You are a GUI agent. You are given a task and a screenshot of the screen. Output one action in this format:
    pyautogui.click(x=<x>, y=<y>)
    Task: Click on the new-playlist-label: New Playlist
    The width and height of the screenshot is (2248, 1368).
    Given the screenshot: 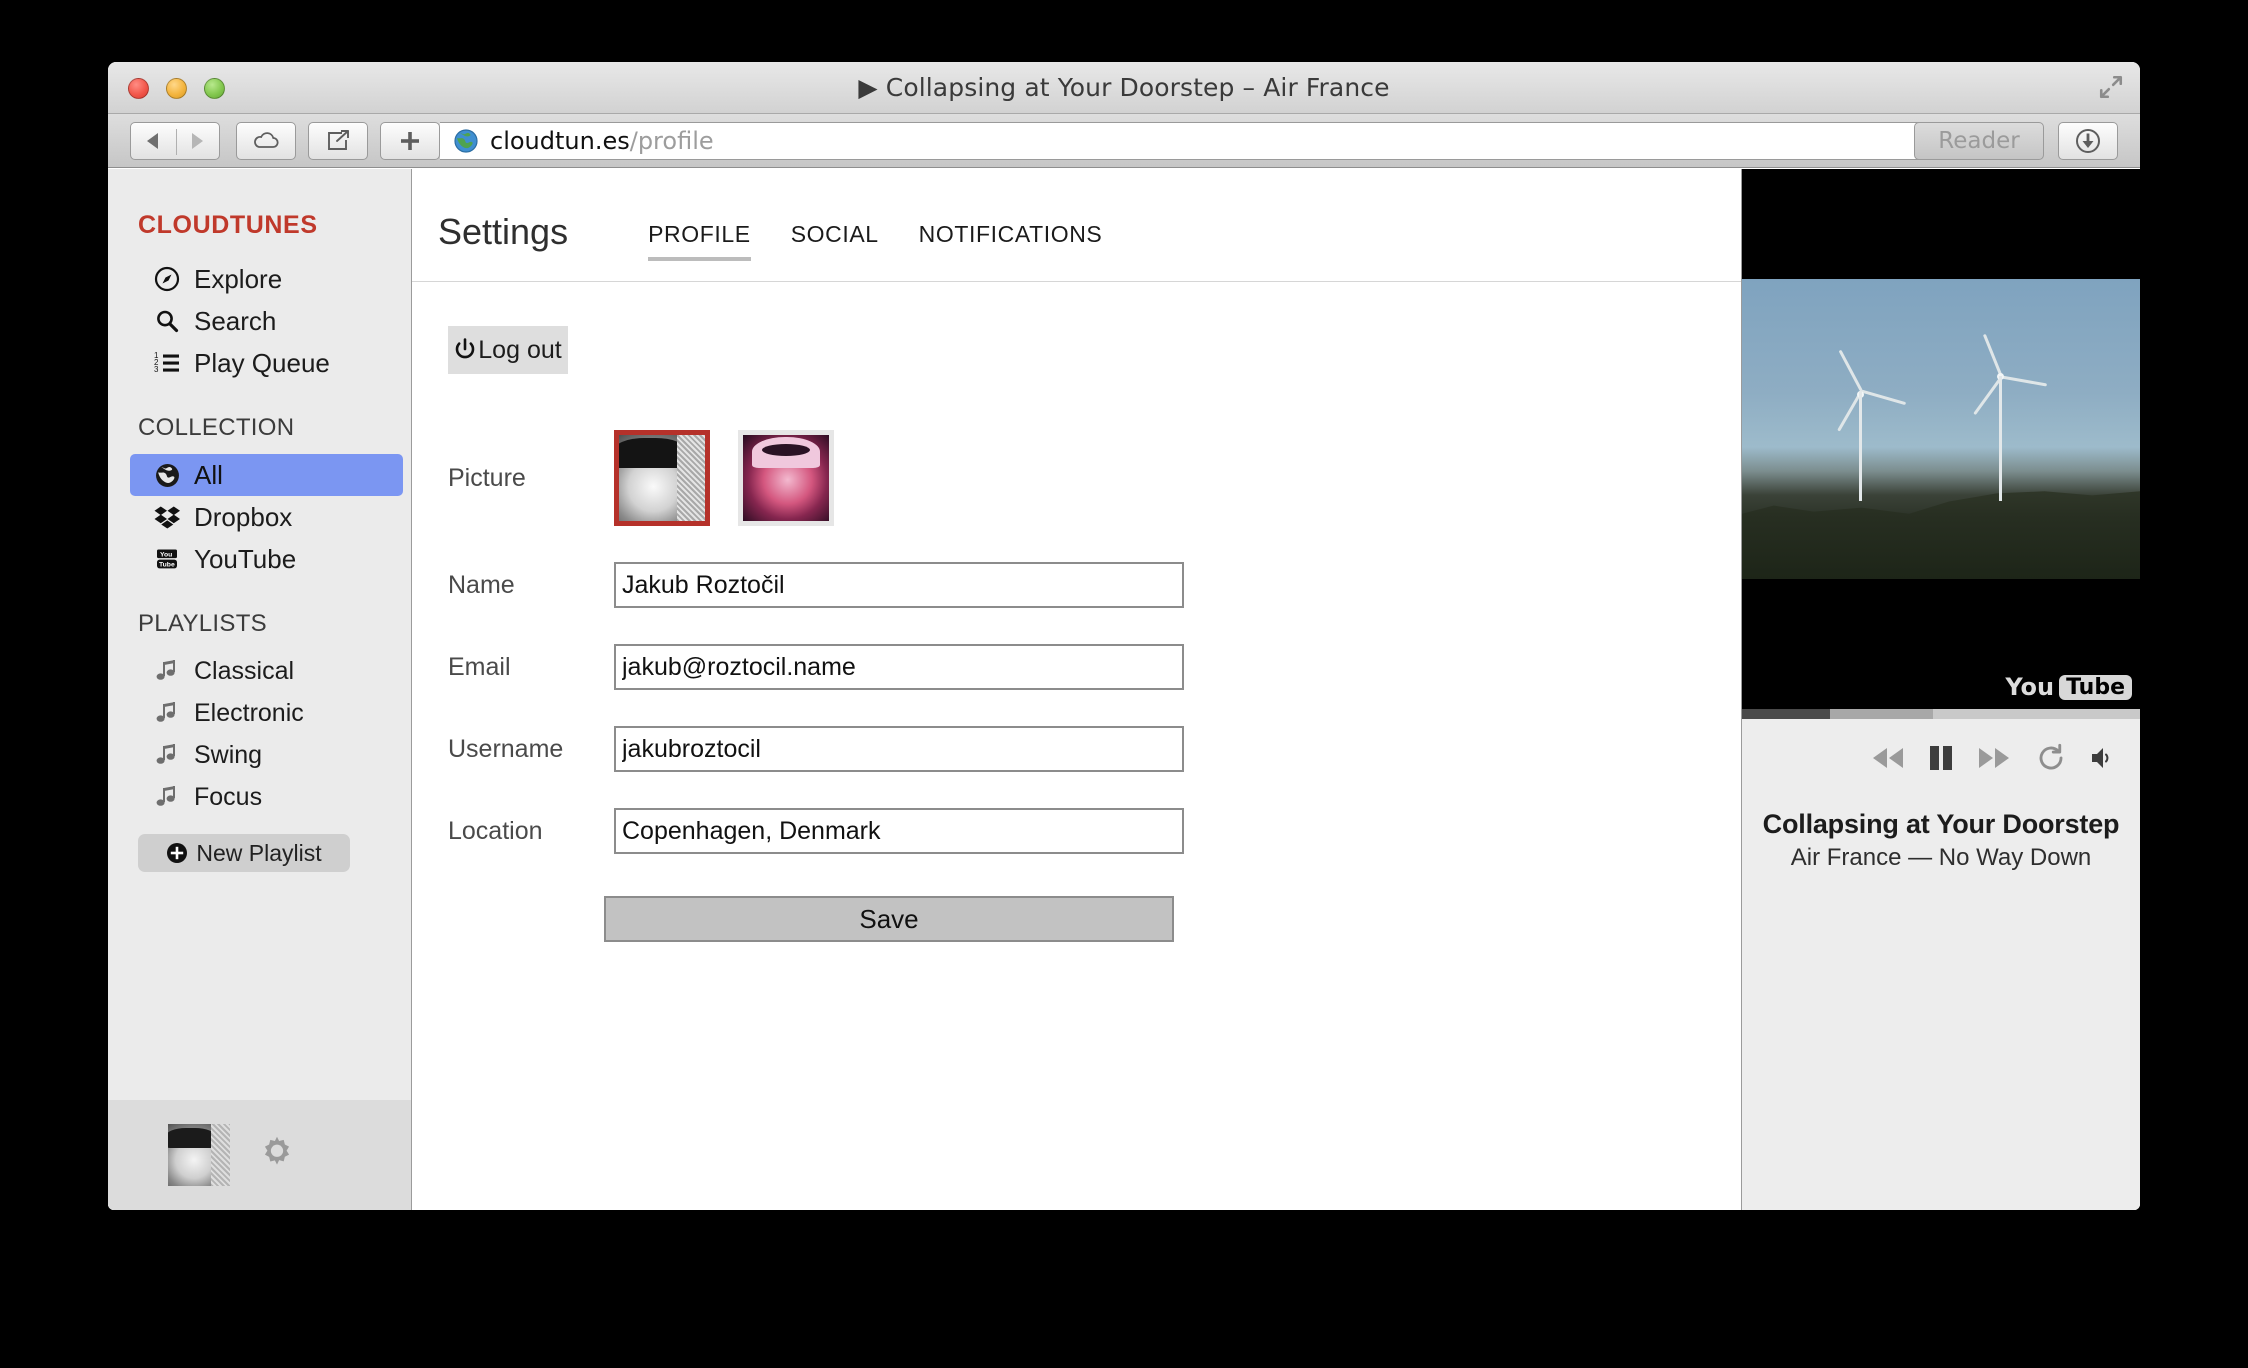 What is the action you would take?
    pyautogui.click(x=259, y=852)
    